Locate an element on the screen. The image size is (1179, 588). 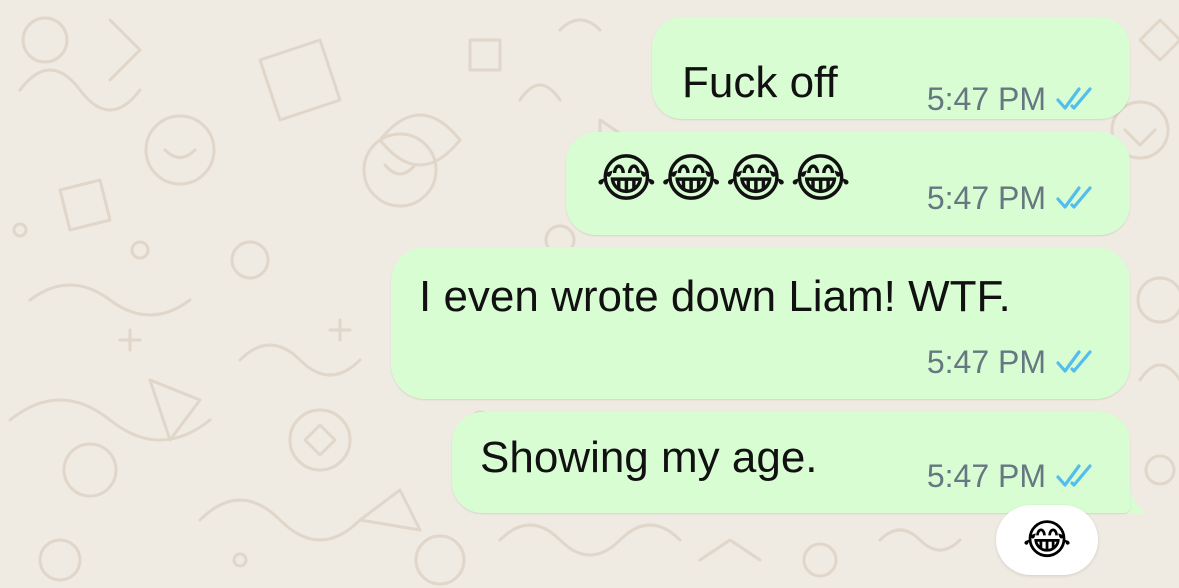
reaction-badge: 😂 is located at coordinates (1047, 540).